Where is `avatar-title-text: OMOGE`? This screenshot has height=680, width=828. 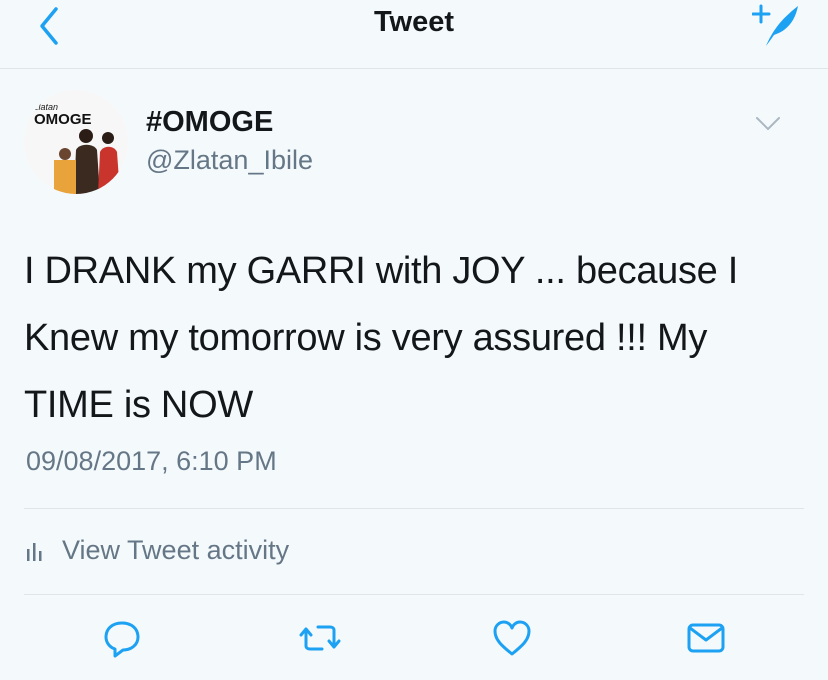 avatar-title-text: OMOGE is located at coordinates (63, 119).